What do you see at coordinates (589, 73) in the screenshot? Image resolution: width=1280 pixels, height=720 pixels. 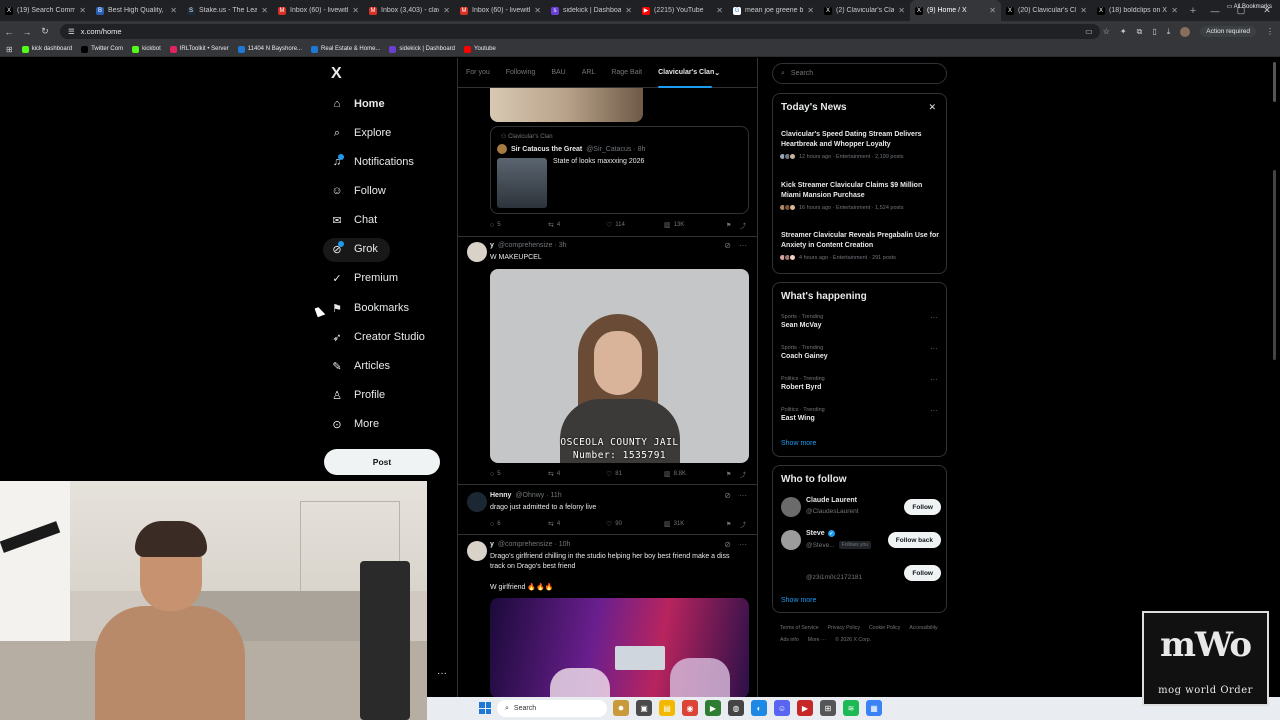 I see `feed-tab: ARL` at bounding box center [589, 73].